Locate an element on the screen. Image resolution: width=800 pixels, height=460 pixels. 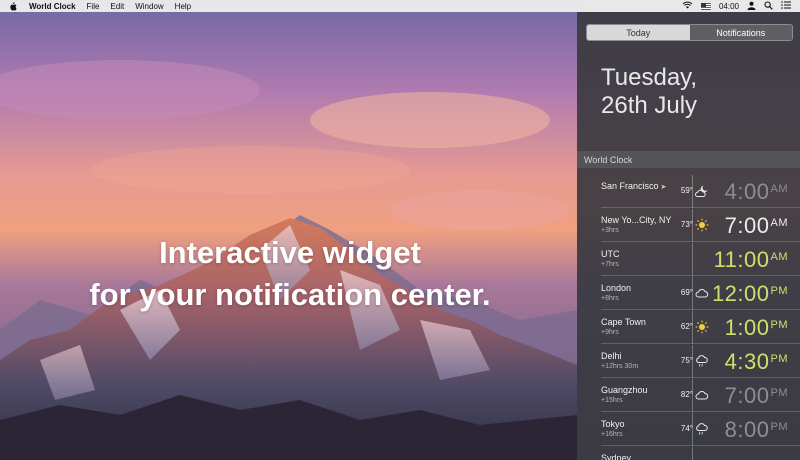
clock-time: 12:00PM is located at coordinates (750, 294).